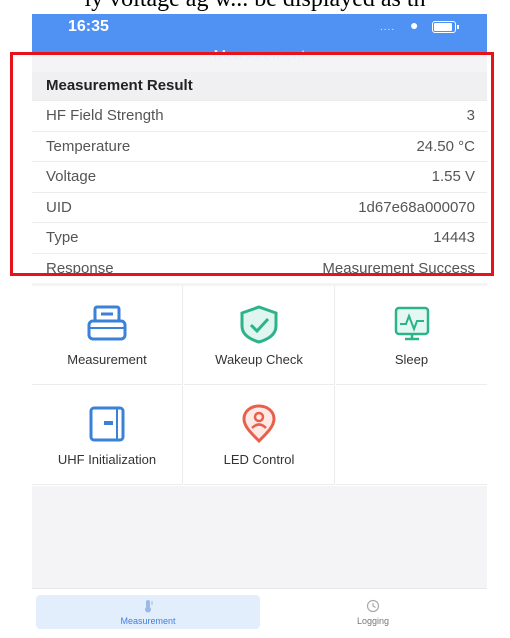 This screenshot has height=638, width=510. I want to click on row-value: 3, so click(470, 115).